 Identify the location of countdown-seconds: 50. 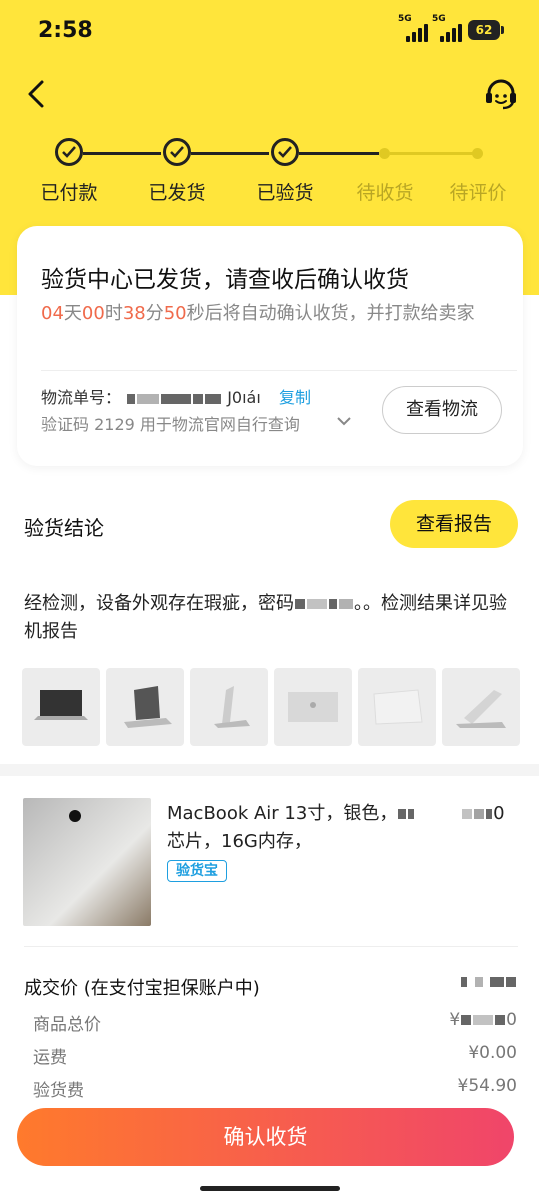
(175, 313).